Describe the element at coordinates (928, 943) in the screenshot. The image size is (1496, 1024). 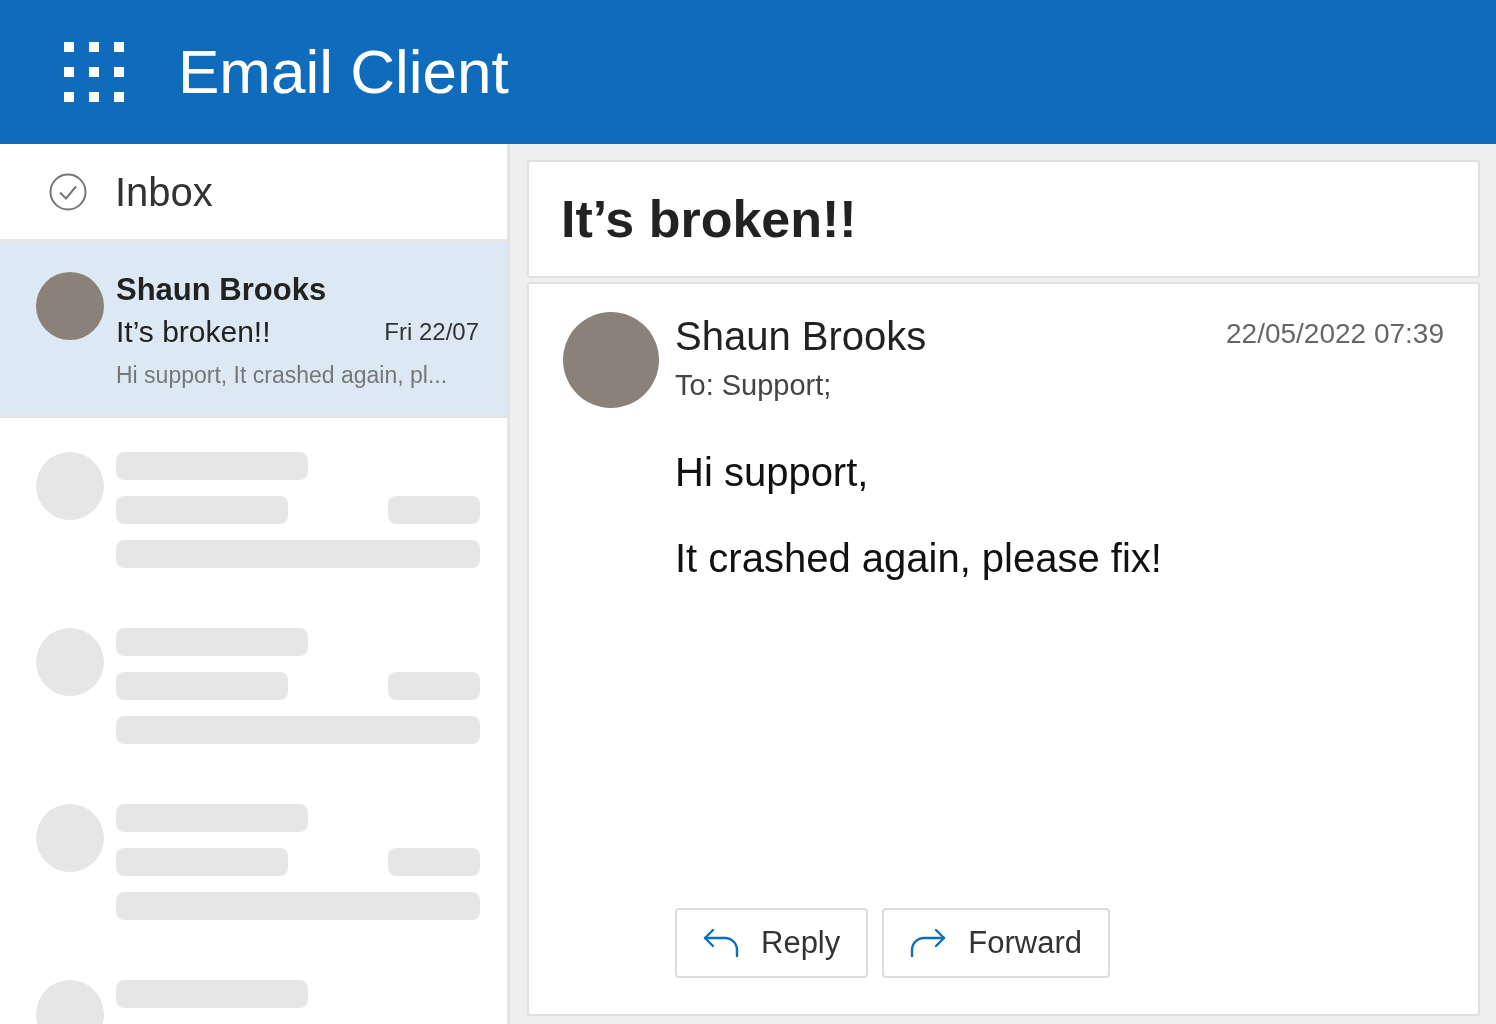
I see `forward-arrow-icon` at that location.